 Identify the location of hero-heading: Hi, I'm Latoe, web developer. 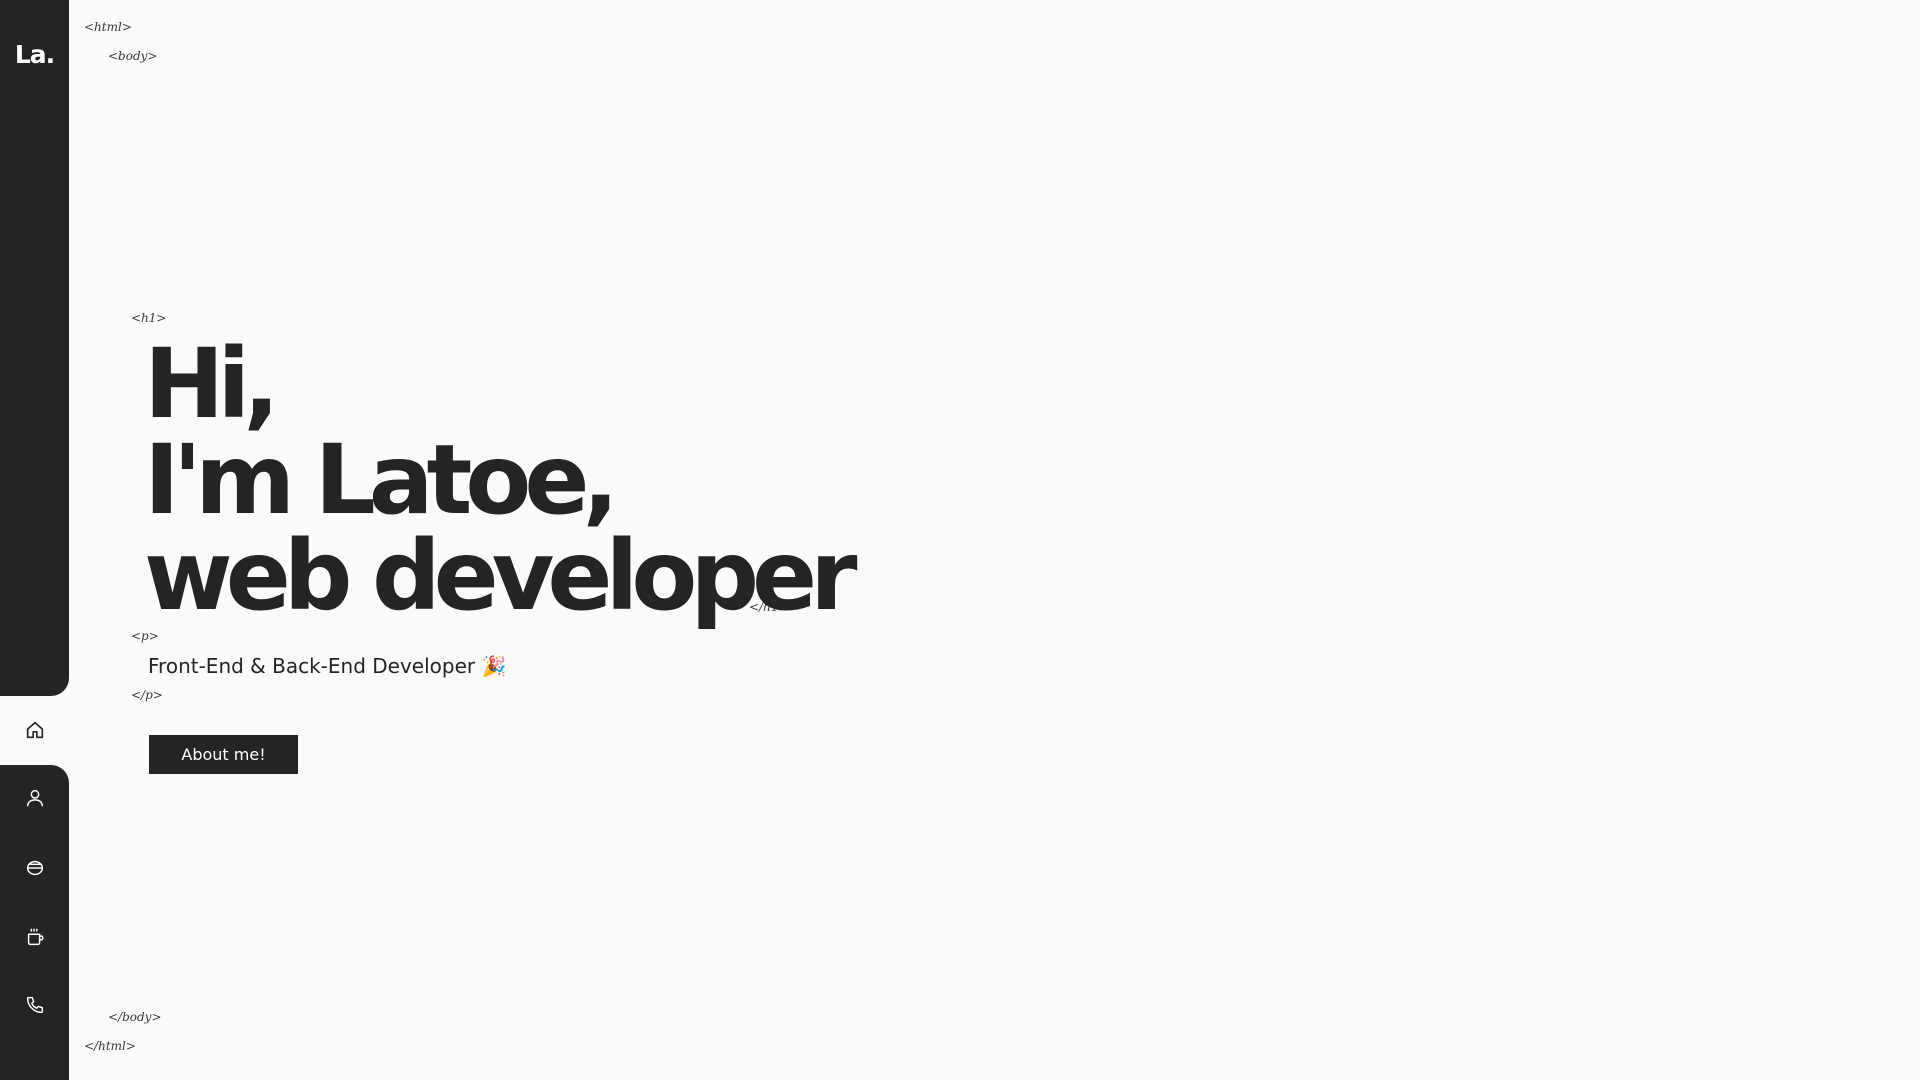
(500, 480).